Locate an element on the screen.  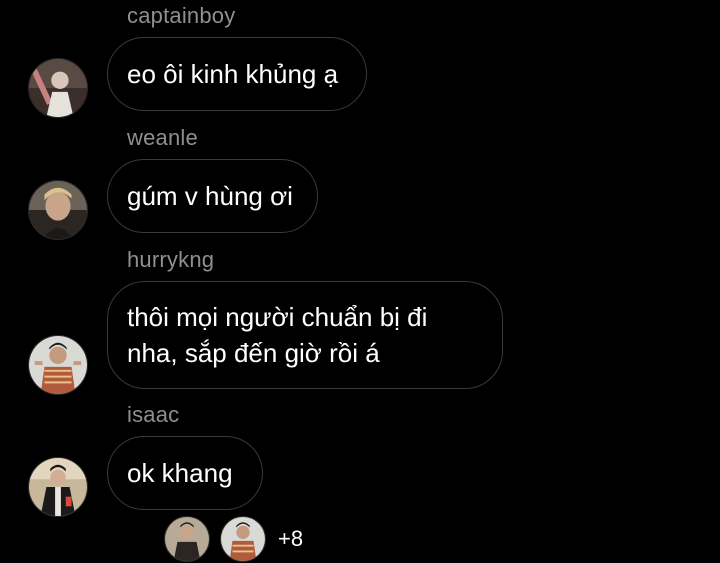
message-text: eo ôi kinh khủng ạ is located at coordinates (233, 74).